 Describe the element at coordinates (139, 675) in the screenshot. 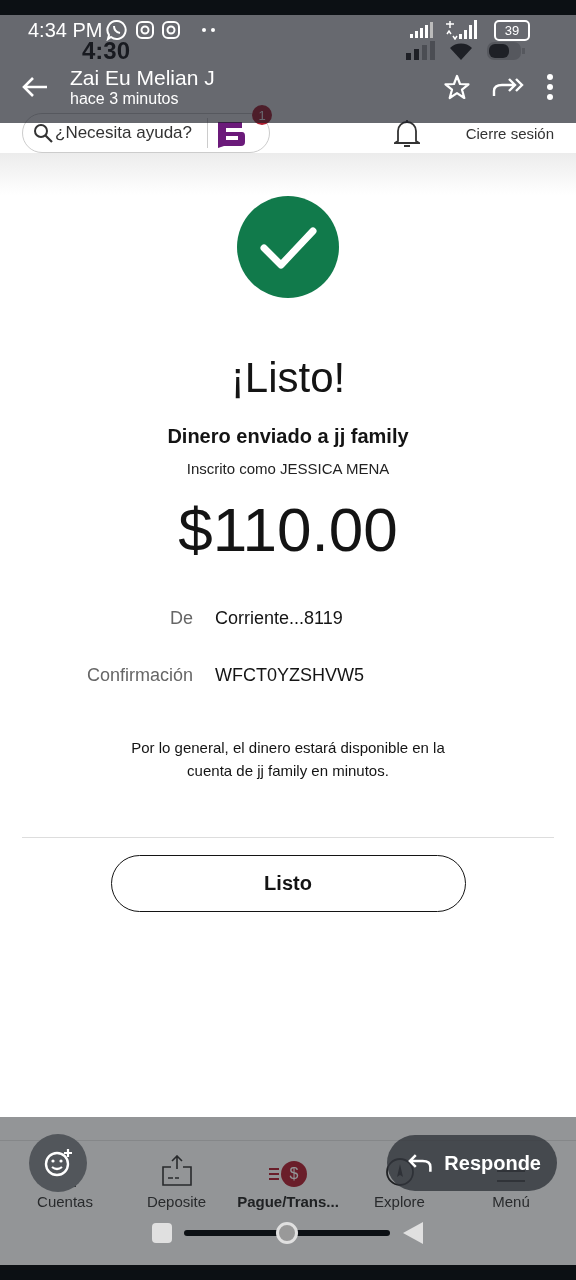

I see `detail-label: Confirmación` at that location.